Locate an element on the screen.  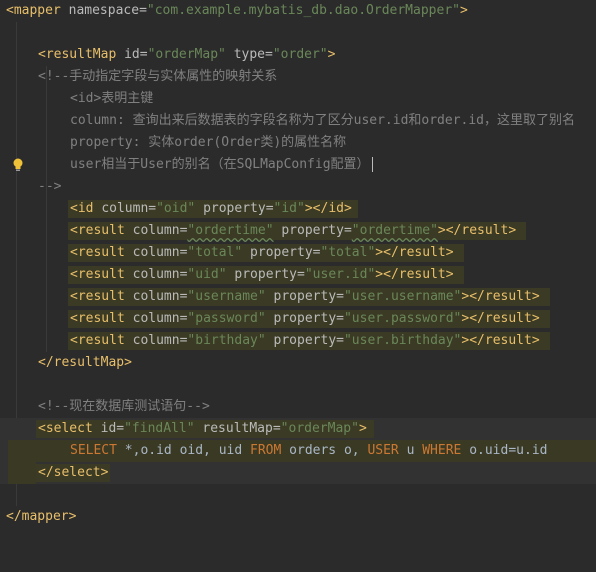
attr-value: "total" is located at coordinates (215, 252).